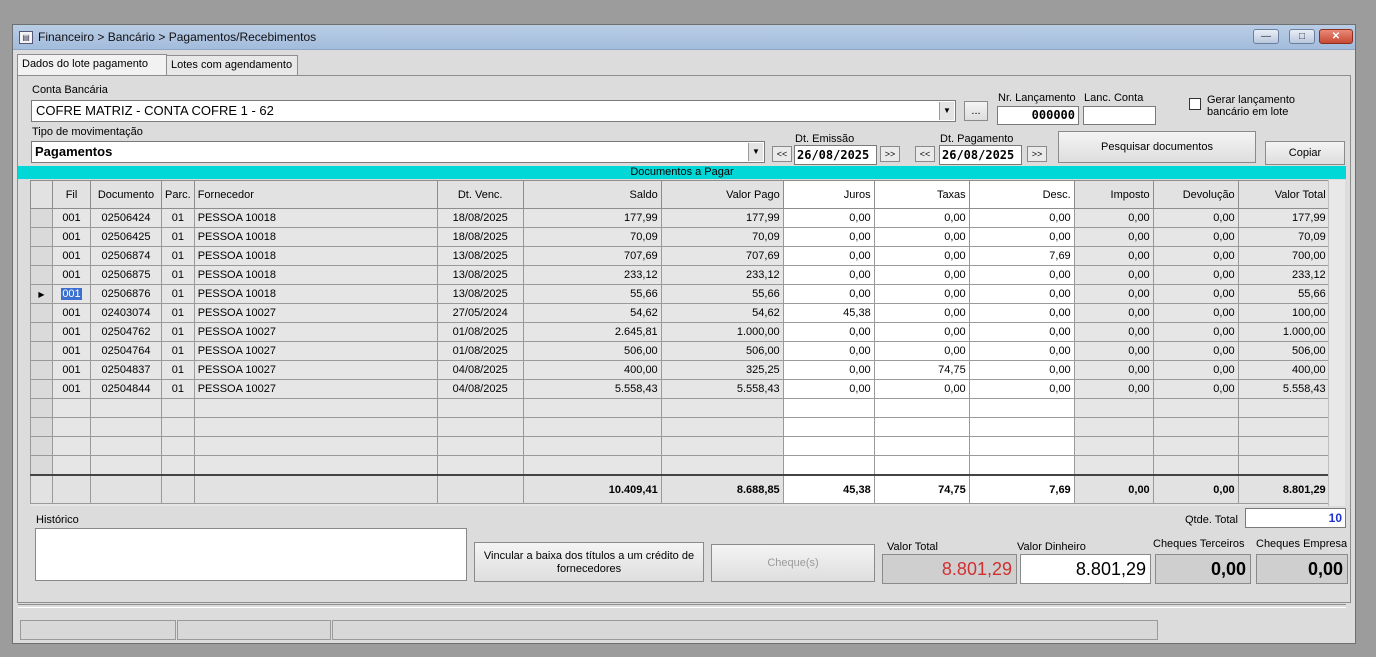 The height and width of the screenshot is (657, 1376). I want to click on table-cell: 74,75, so click(921, 370).